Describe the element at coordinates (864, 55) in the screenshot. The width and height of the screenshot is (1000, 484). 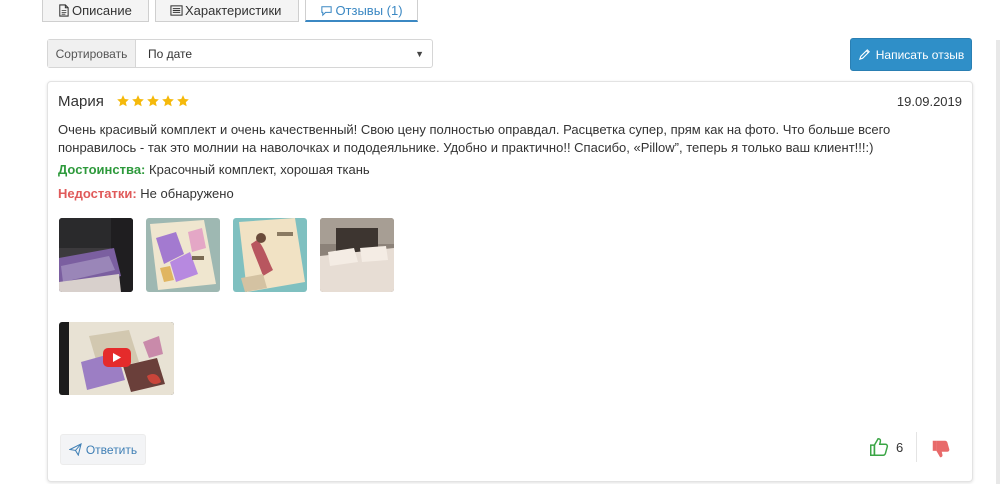
I see `pencil-icon` at that location.